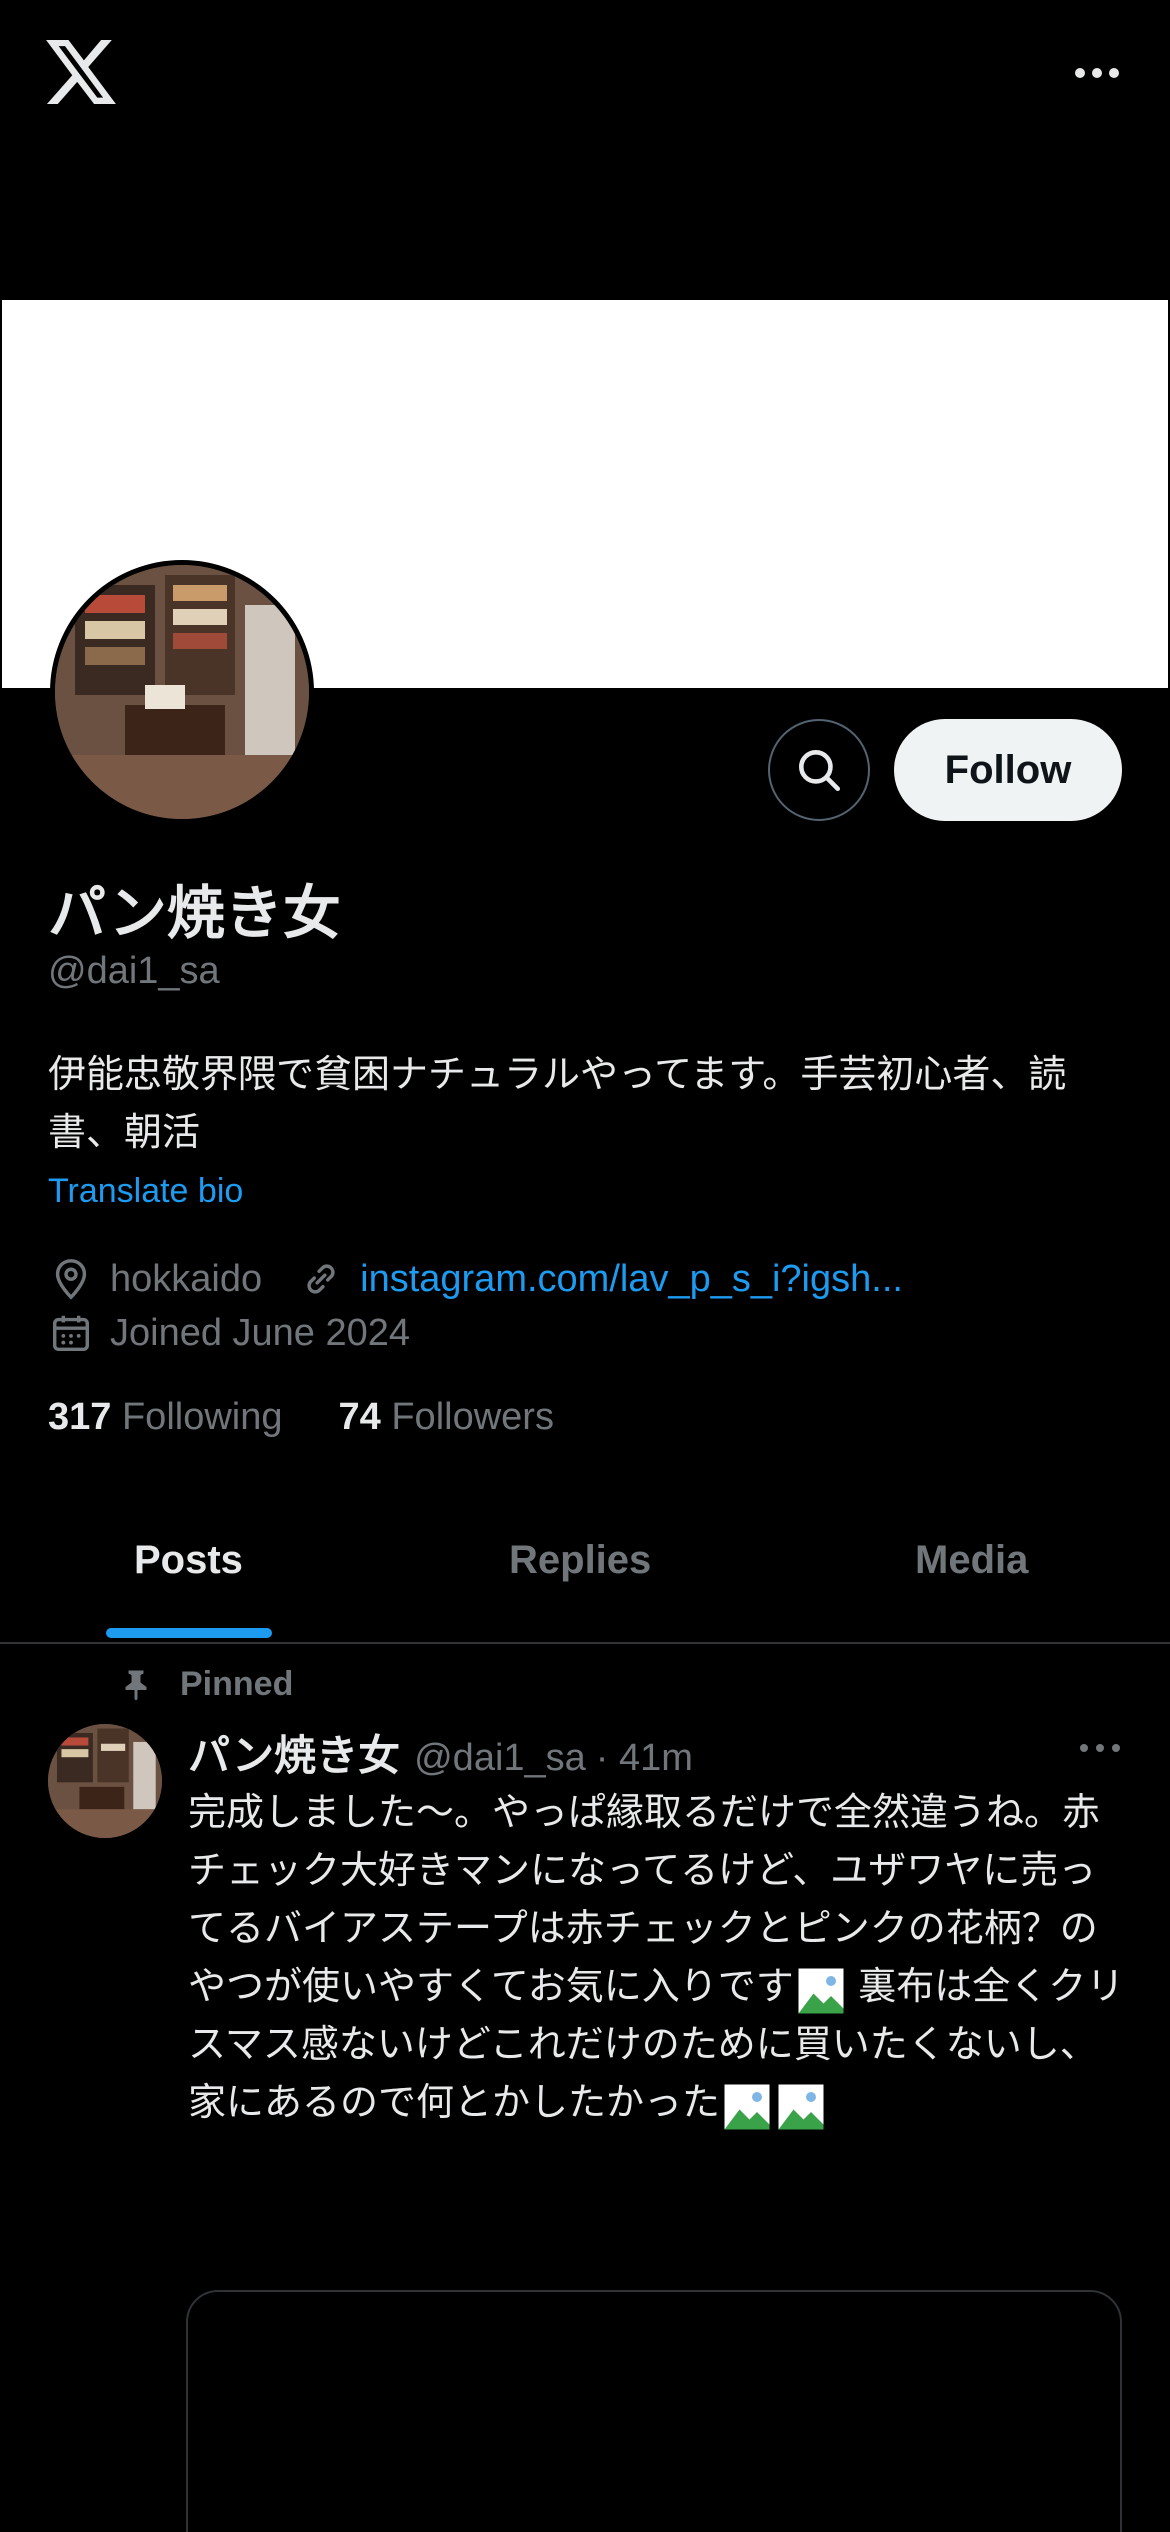 This screenshot has height=2532, width=1170. Describe the element at coordinates (301, 1417) in the screenshot. I see `follow-counts: 317 Following 74 Followers` at that location.